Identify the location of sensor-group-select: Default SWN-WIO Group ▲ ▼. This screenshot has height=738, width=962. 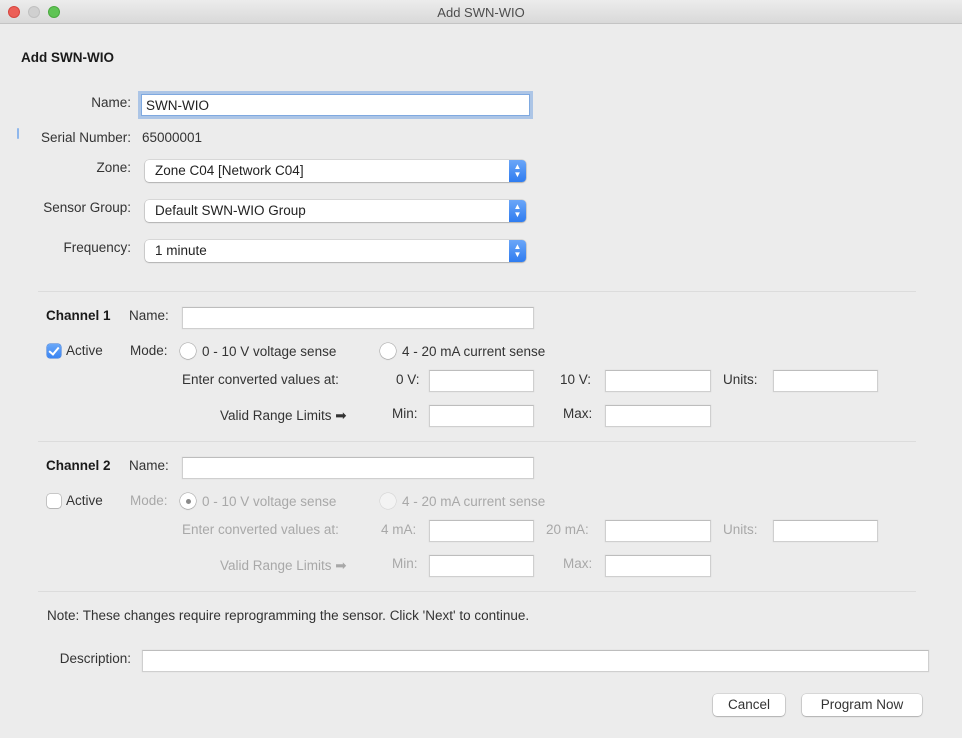
(335, 211).